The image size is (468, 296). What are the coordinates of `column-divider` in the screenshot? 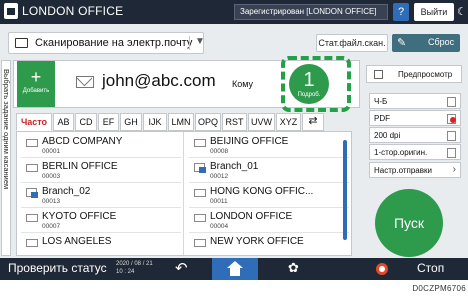 It's located at (183, 193).